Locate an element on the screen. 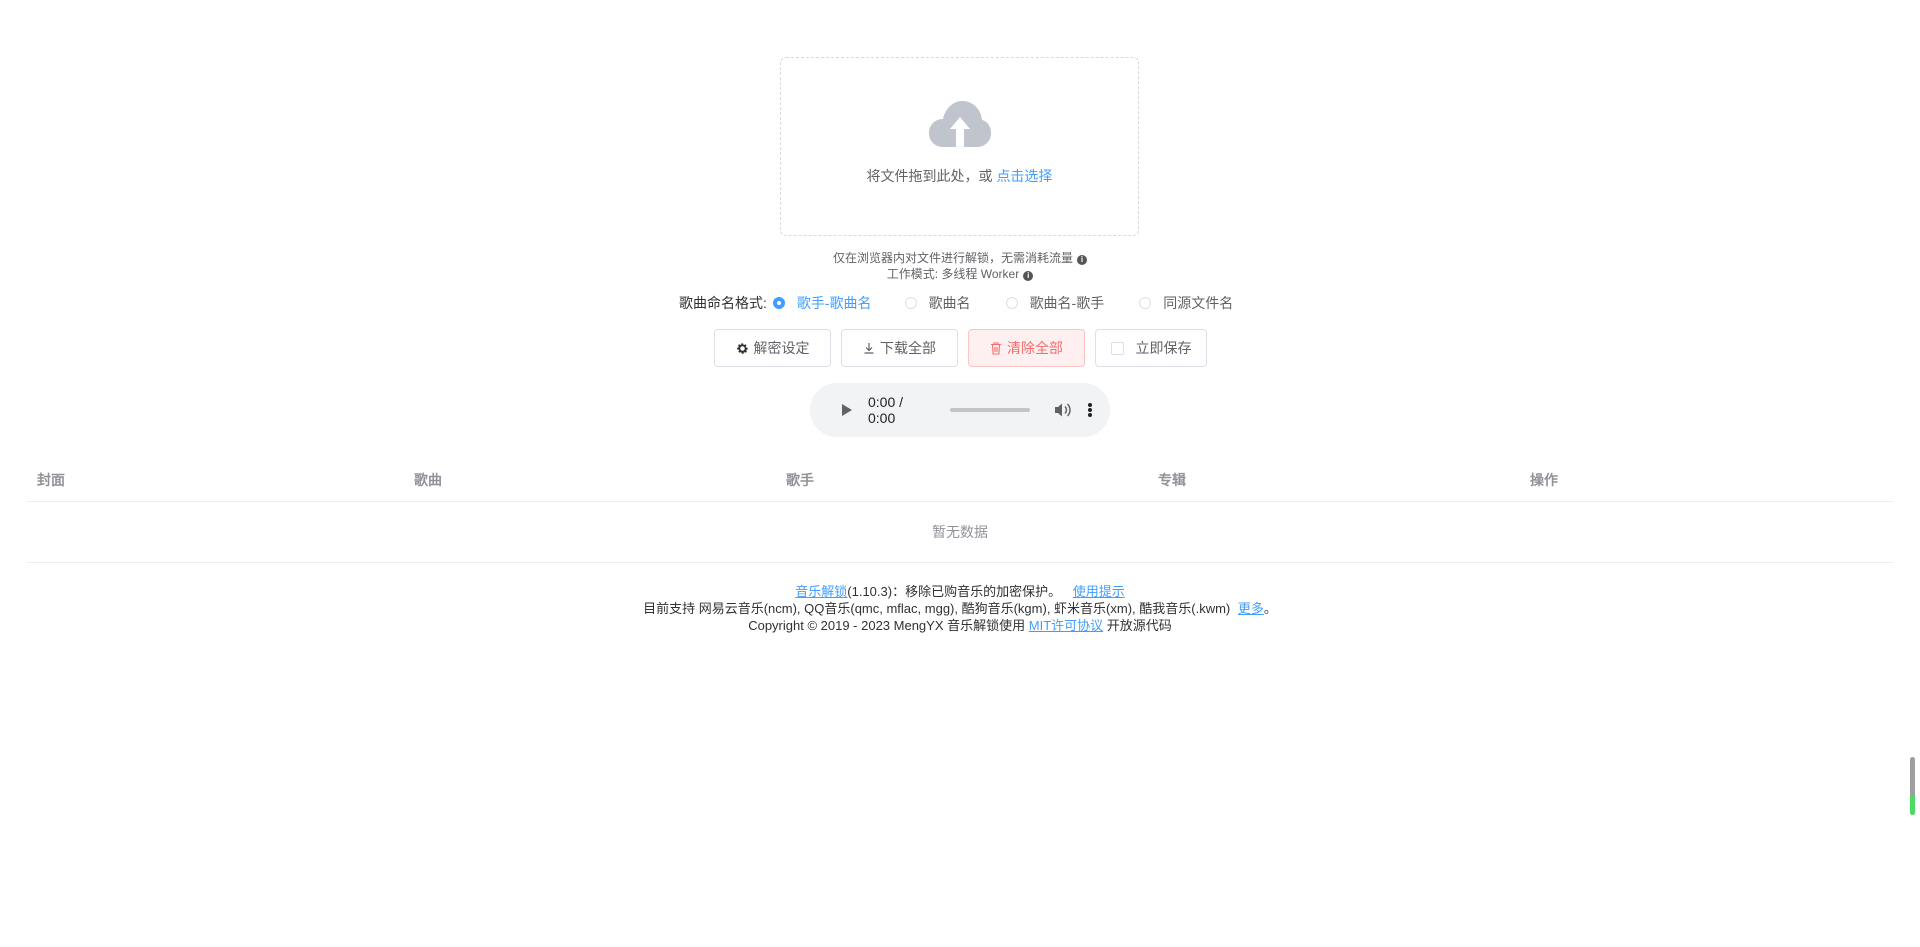 The height and width of the screenshot is (947, 1920). play-icon is located at coordinates (847, 410).